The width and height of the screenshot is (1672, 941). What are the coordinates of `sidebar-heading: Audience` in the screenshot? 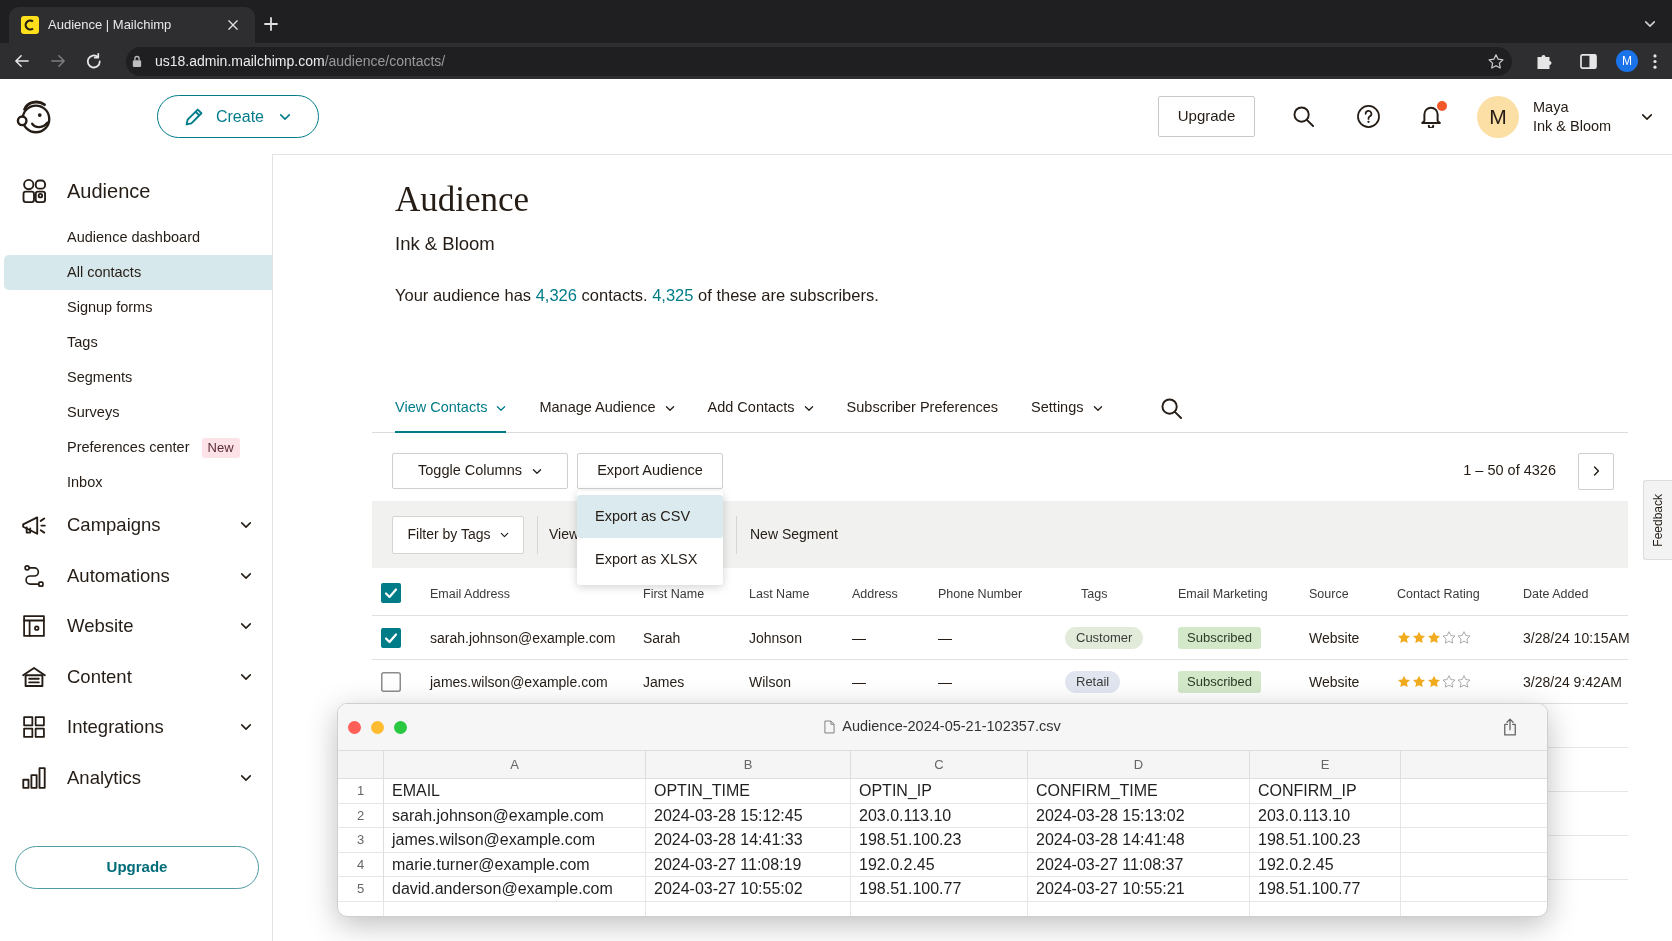 It's located at (136, 191).